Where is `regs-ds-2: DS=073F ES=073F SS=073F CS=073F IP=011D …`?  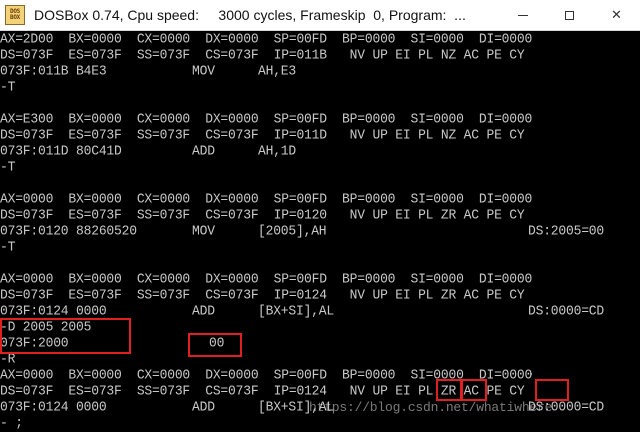
regs-ds-2: DS=073F ES=073F SS=073F CS=073F IP=011D … is located at coordinates (262, 135).